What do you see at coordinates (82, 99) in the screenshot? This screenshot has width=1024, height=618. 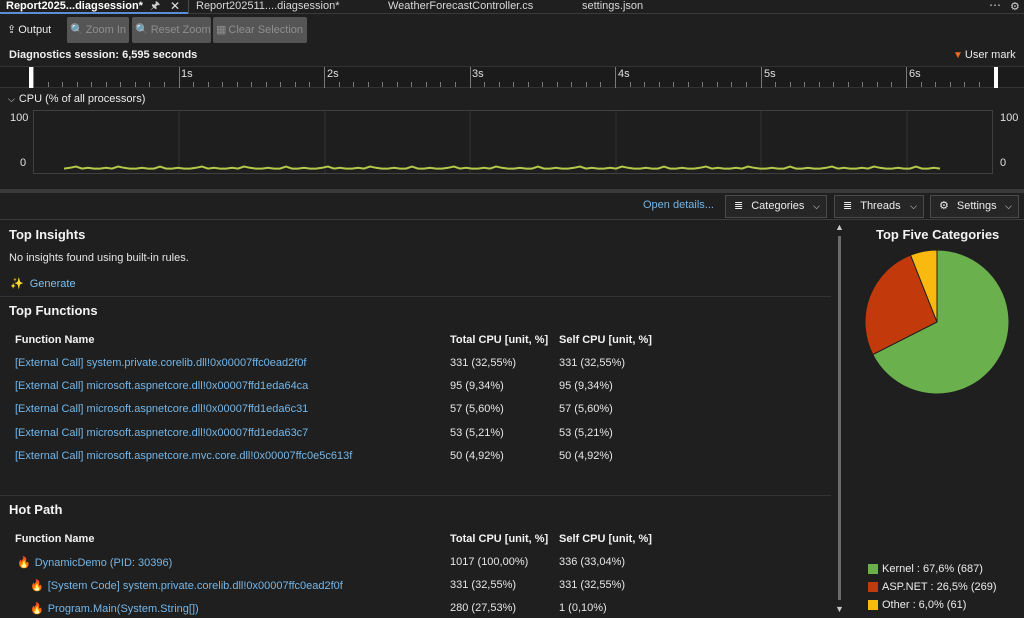 I see `cpu-graph-title: CPU (% of all processors)` at bounding box center [82, 99].